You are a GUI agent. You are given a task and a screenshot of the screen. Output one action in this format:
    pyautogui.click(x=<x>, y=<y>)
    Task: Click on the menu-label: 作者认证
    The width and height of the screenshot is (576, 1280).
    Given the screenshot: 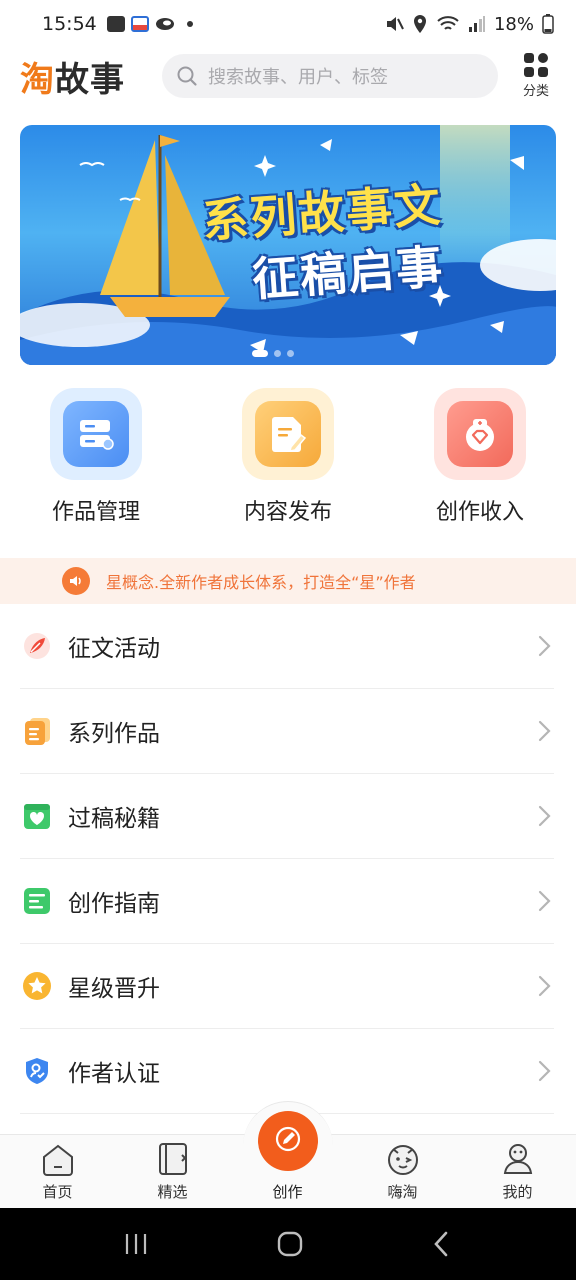 What is the action you would take?
    pyautogui.click(x=114, y=1074)
    